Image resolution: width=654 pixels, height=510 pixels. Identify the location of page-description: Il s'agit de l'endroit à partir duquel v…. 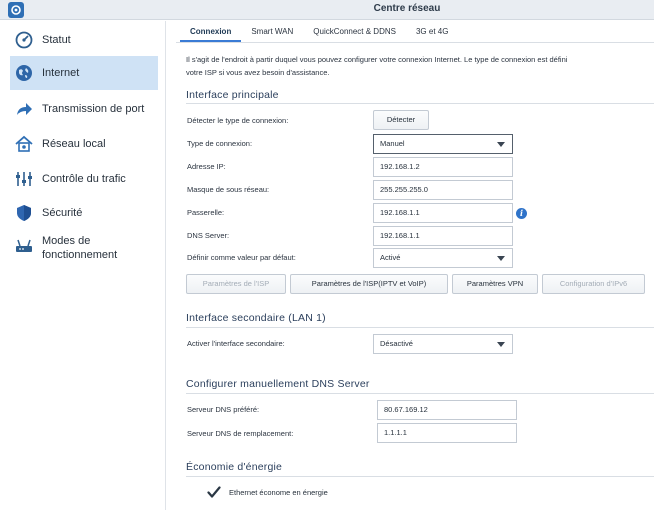
(420, 66).